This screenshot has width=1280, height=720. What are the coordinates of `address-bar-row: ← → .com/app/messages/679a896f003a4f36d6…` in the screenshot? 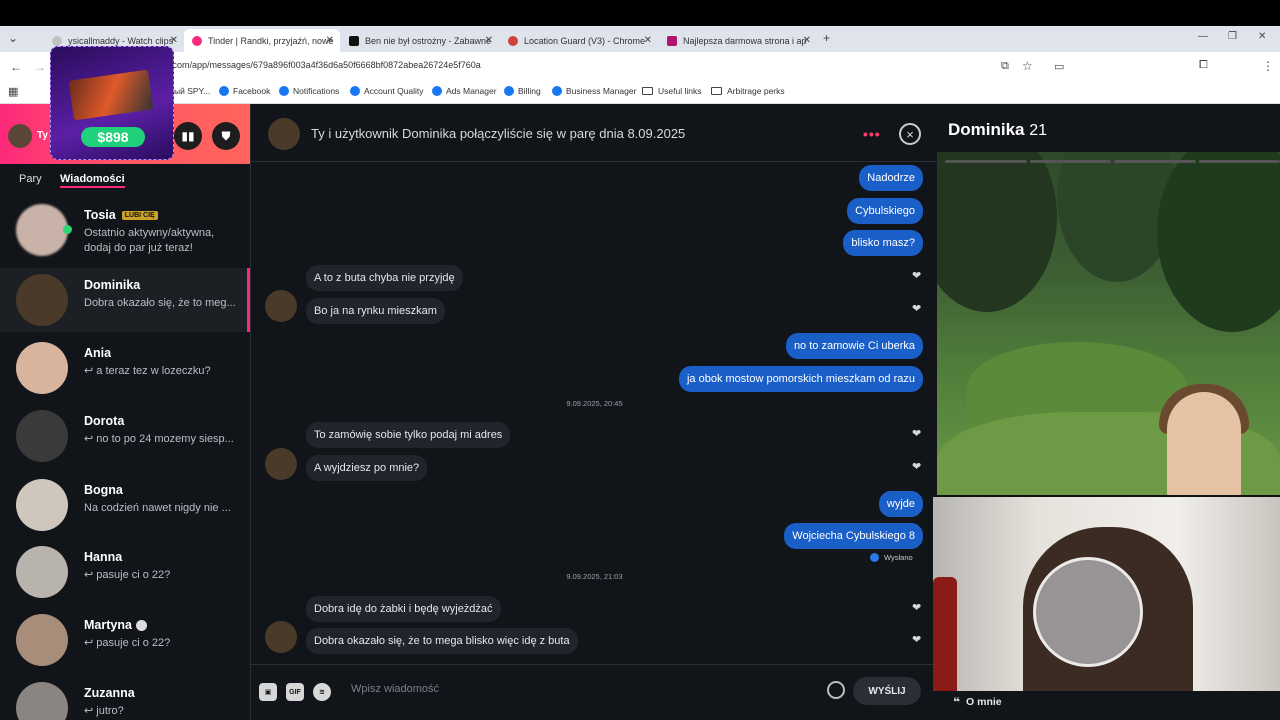 It's located at (640, 88).